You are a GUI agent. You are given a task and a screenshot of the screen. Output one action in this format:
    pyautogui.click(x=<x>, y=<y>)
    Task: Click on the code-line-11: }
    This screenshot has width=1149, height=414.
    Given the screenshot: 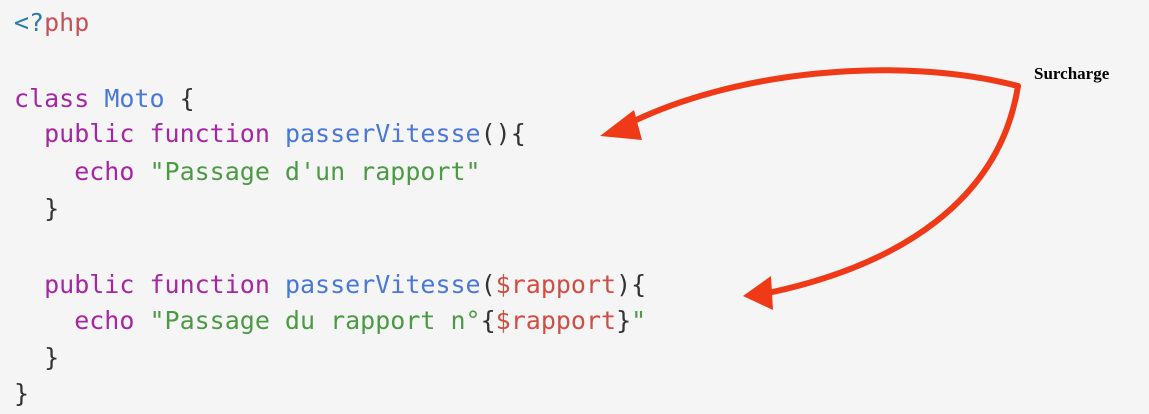 What is the action you would take?
    pyautogui.click(x=21, y=393)
    